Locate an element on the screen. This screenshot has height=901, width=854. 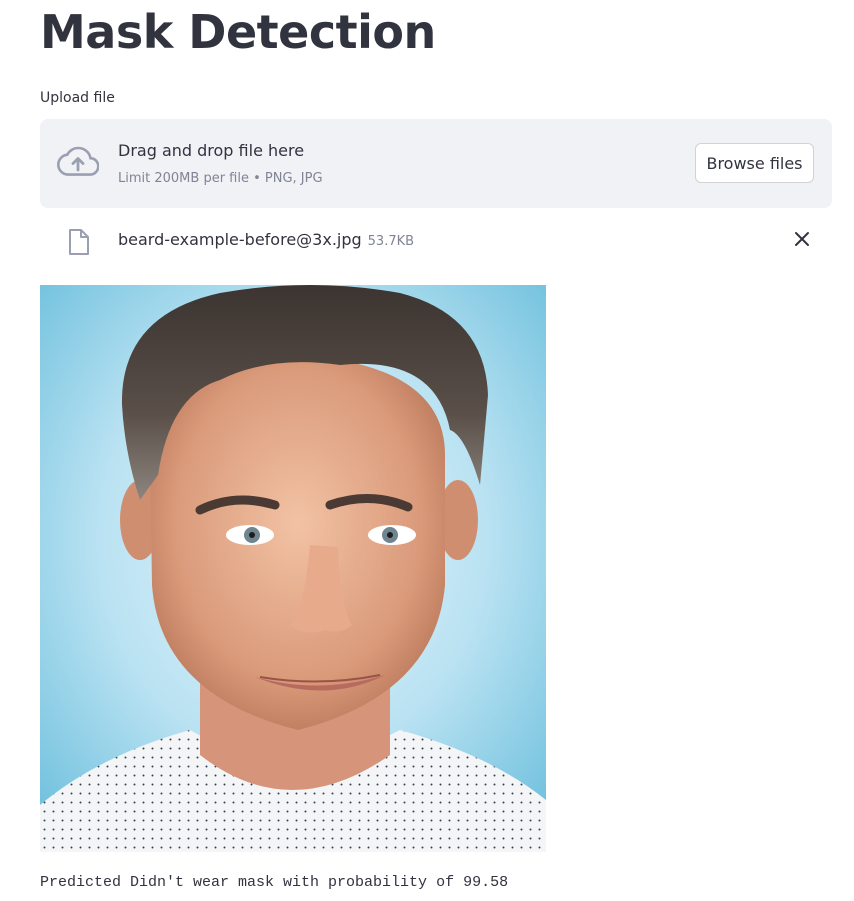
browse-files-button: Browse files is located at coordinates (754, 163).